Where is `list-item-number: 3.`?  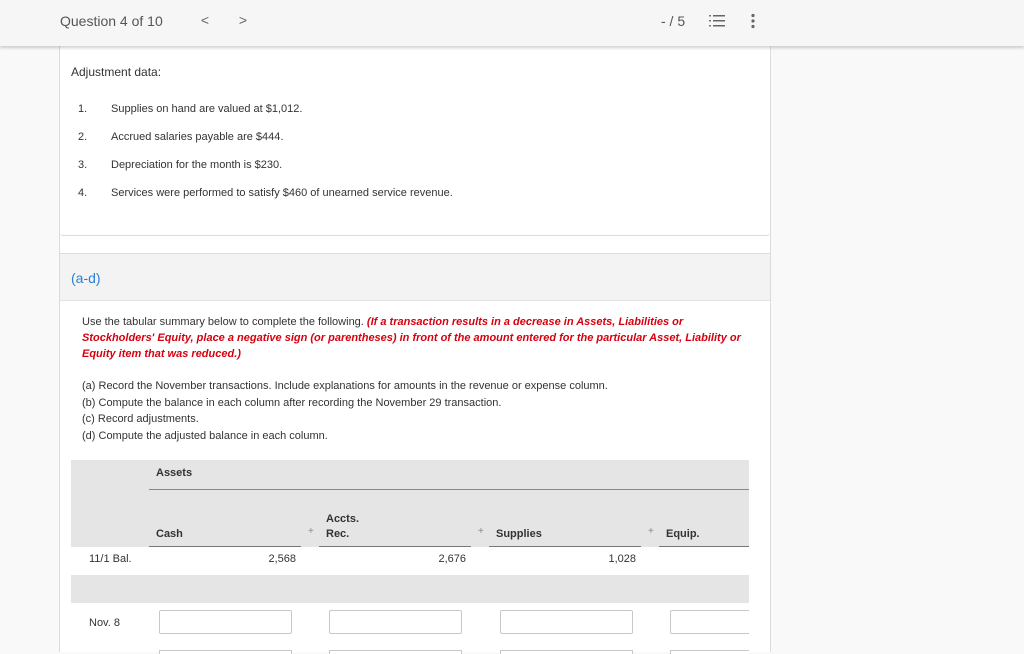 list-item-number: 3. is located at coordinates (83, 165).